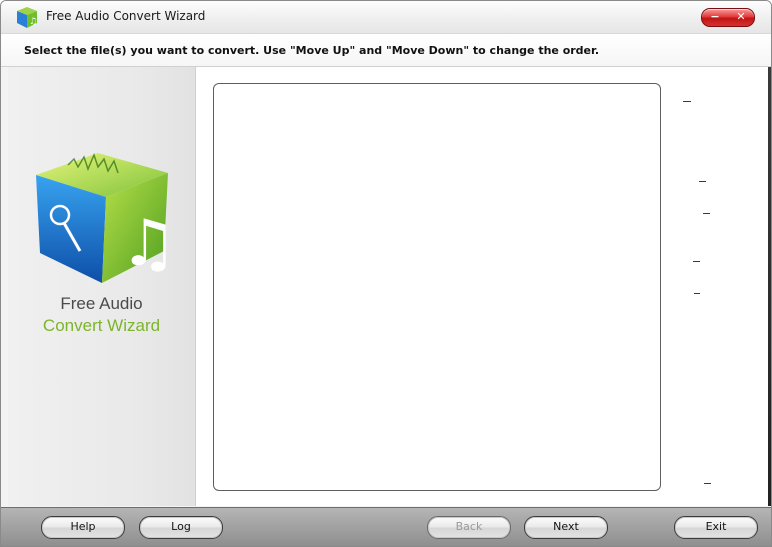 This screenshot has height=547, width=772. I want to click on remove-file-button, so click(702, 181).